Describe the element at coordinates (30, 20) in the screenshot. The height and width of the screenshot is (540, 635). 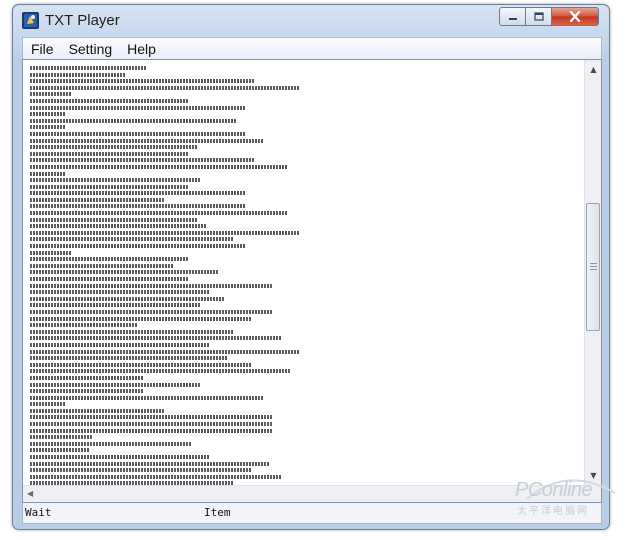
I see `app-icon` at that location.